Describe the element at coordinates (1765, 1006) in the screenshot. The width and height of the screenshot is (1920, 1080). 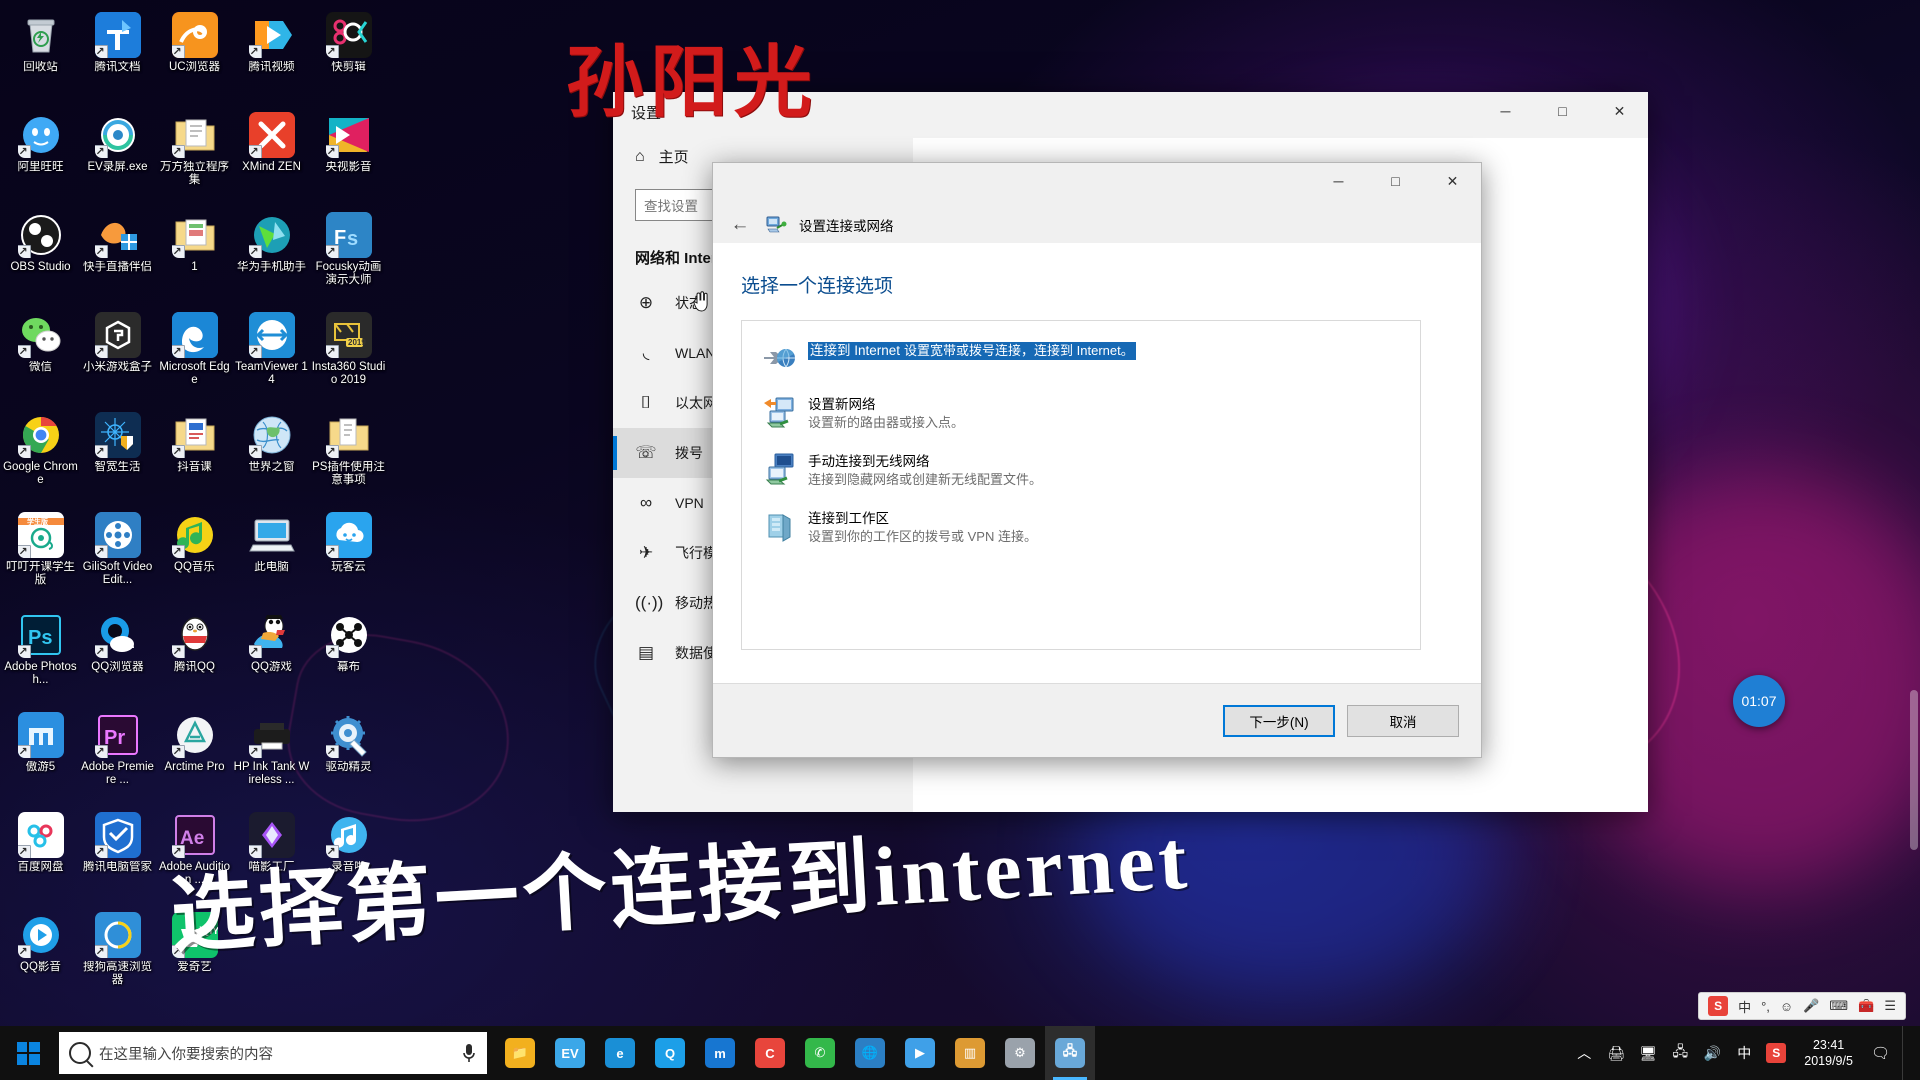
I see `ime-punctuation-toggle: °,` at that location.